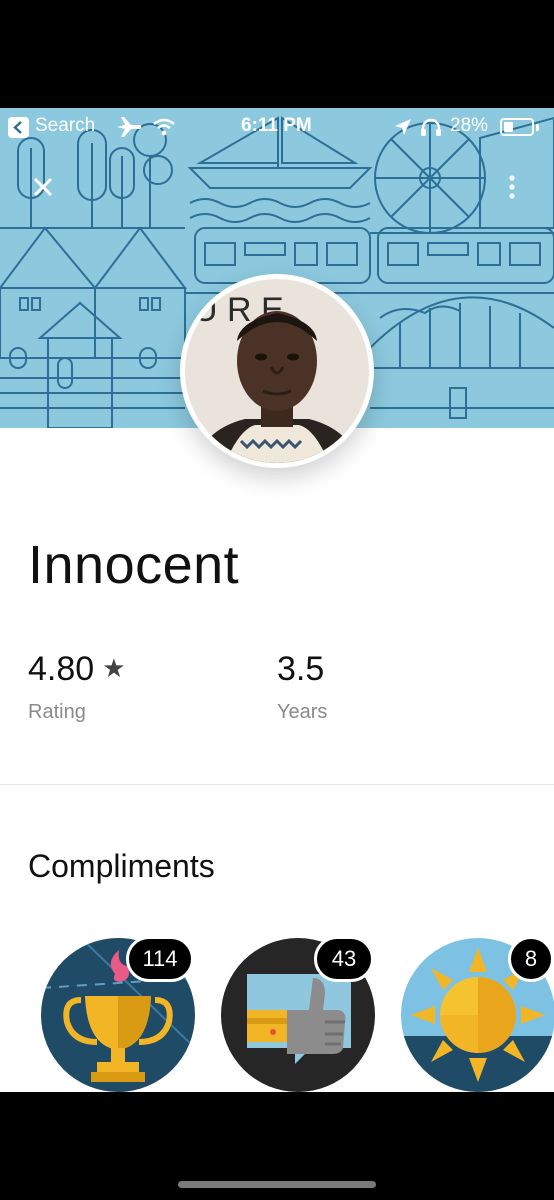 The image size is (554, 1200). I want to click on compliments-title: Compliments, so click(121, 866).